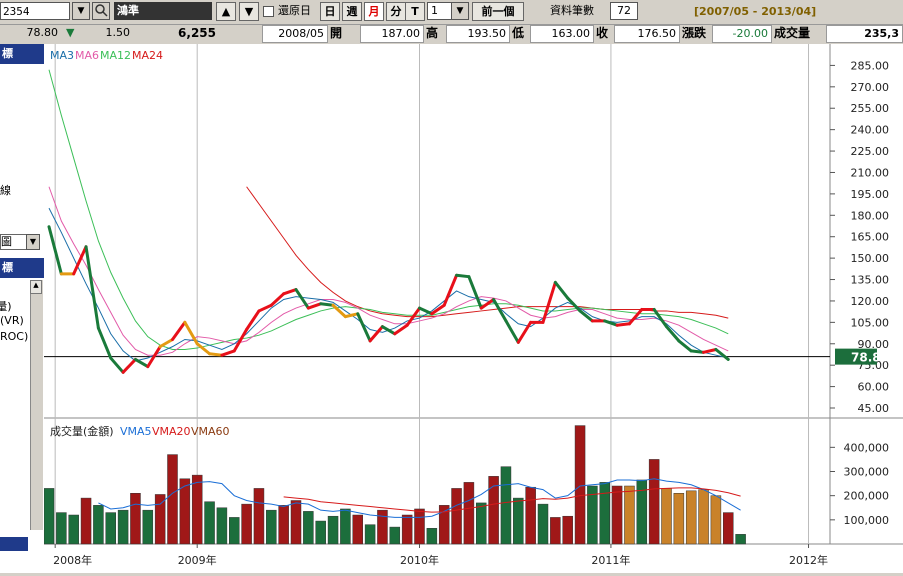 The width and height of the screenshot is (903, 576). I want to click on period-tick-button: T, so click(415, 11).